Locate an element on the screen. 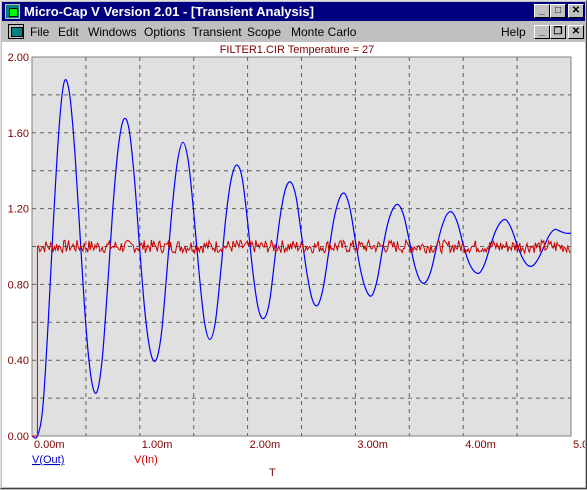  restore-icon: ❐ is located at coordinates (558, 31).